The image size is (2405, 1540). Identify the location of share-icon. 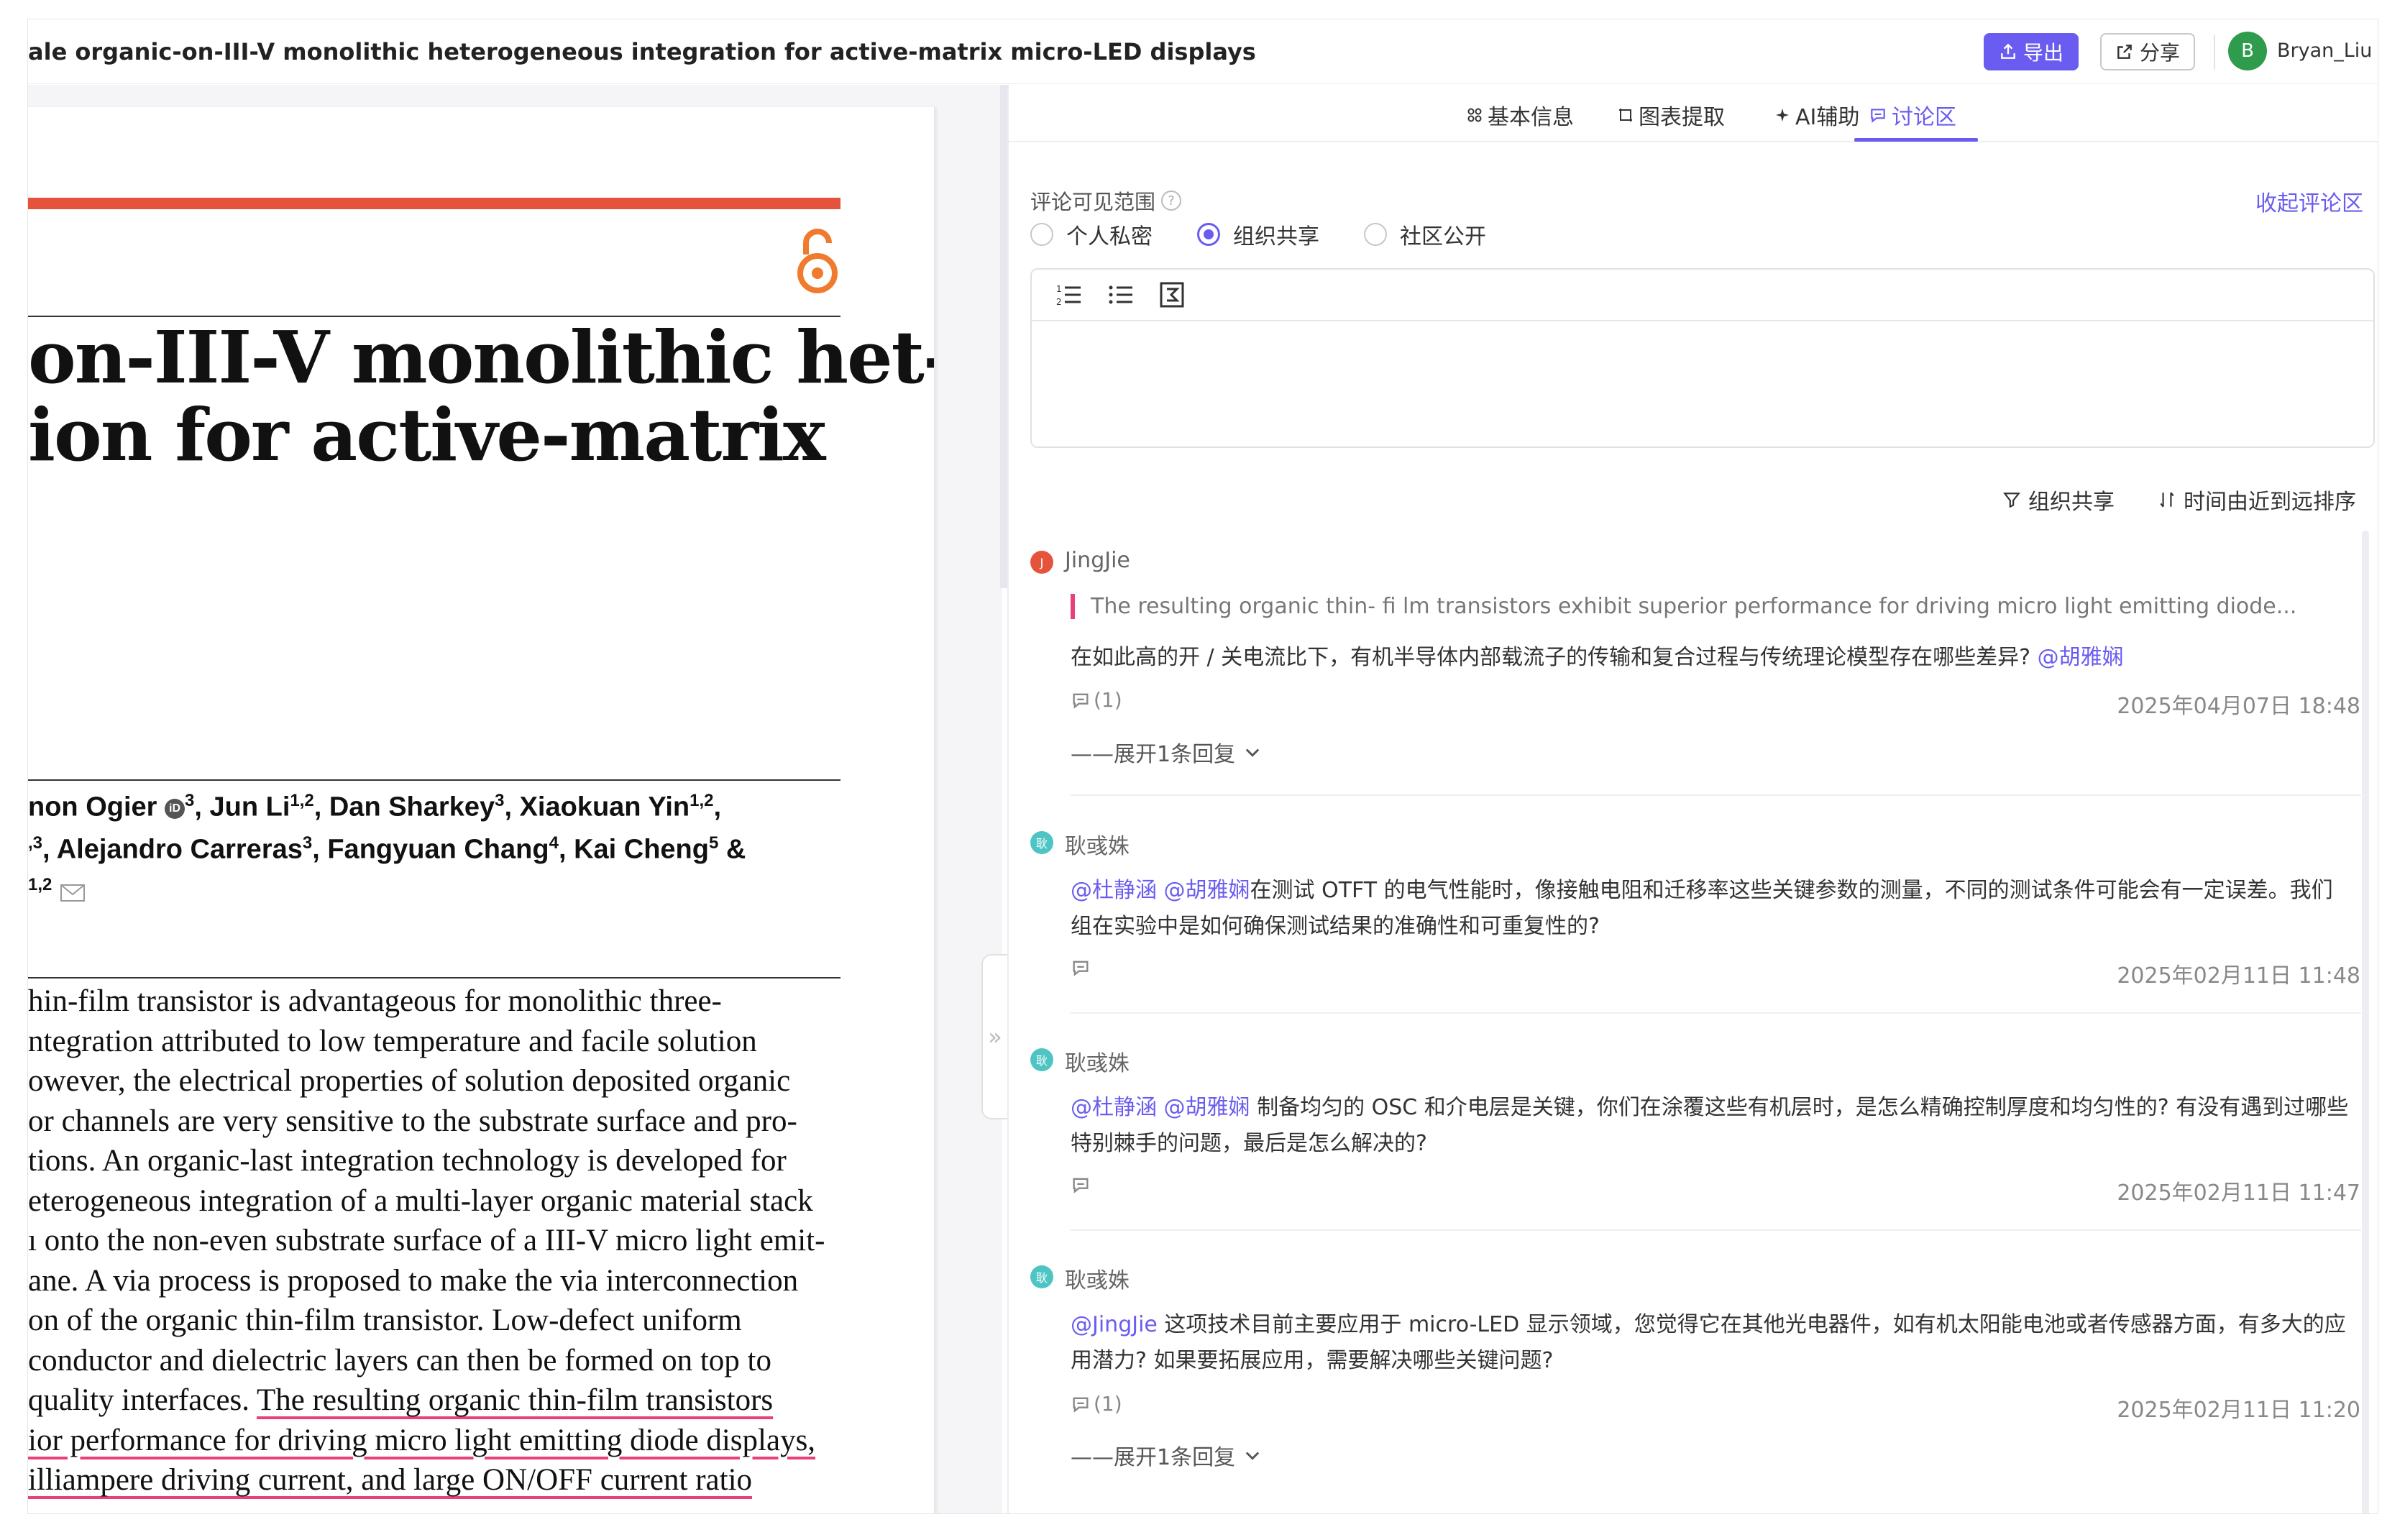
(2124, 52).